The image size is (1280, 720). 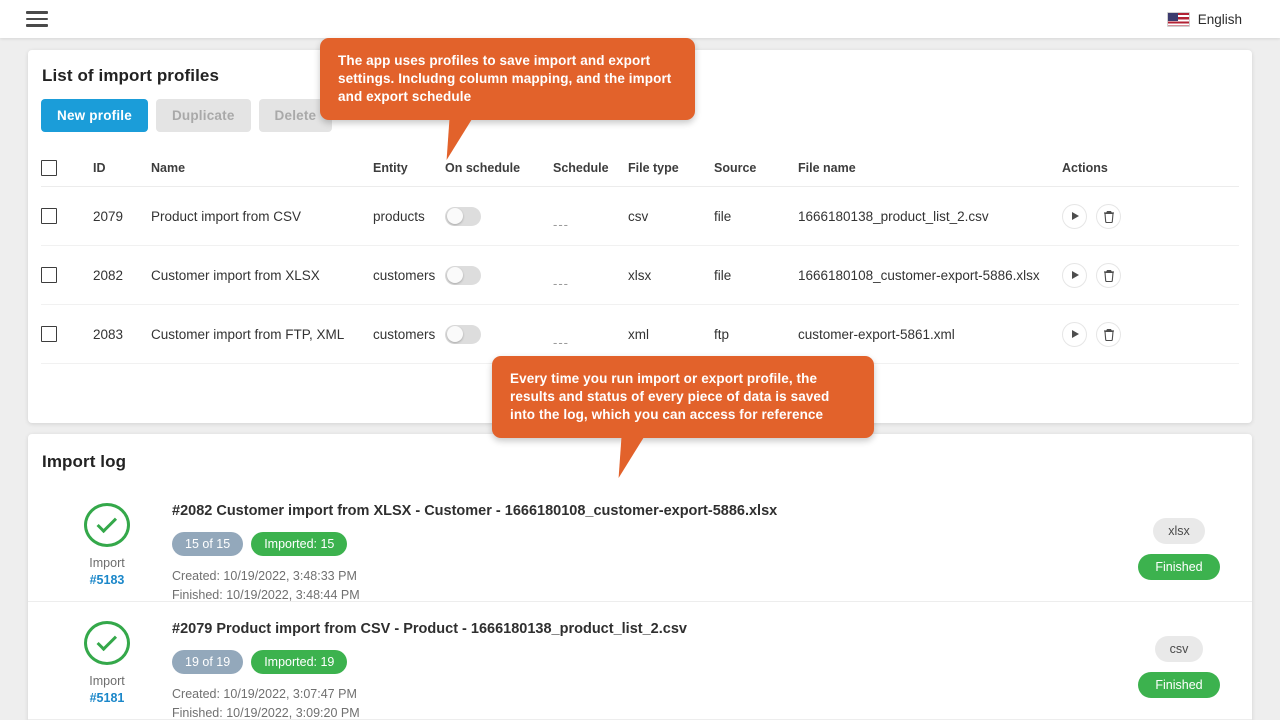 What do you see at coordinates (638, 334) in the screenshot?
I see `cell-file-type: xml` at bounding box center [638, 334].